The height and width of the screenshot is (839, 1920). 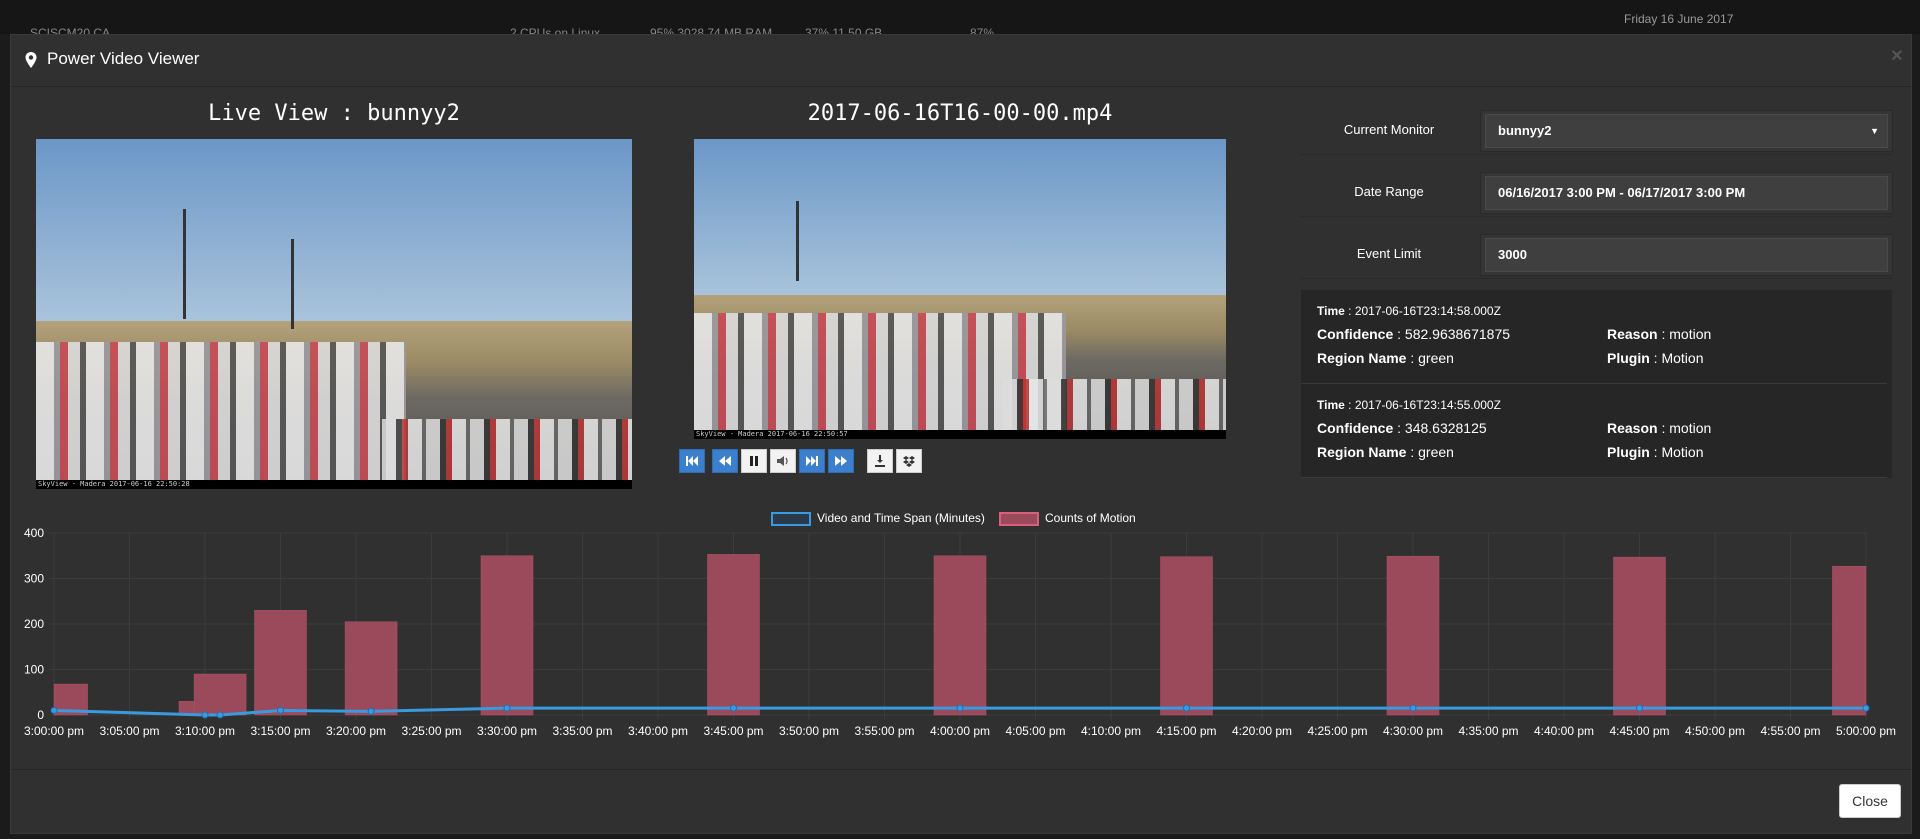 I want to click on modal-close-x: ×, so click(x=1897, y=56).